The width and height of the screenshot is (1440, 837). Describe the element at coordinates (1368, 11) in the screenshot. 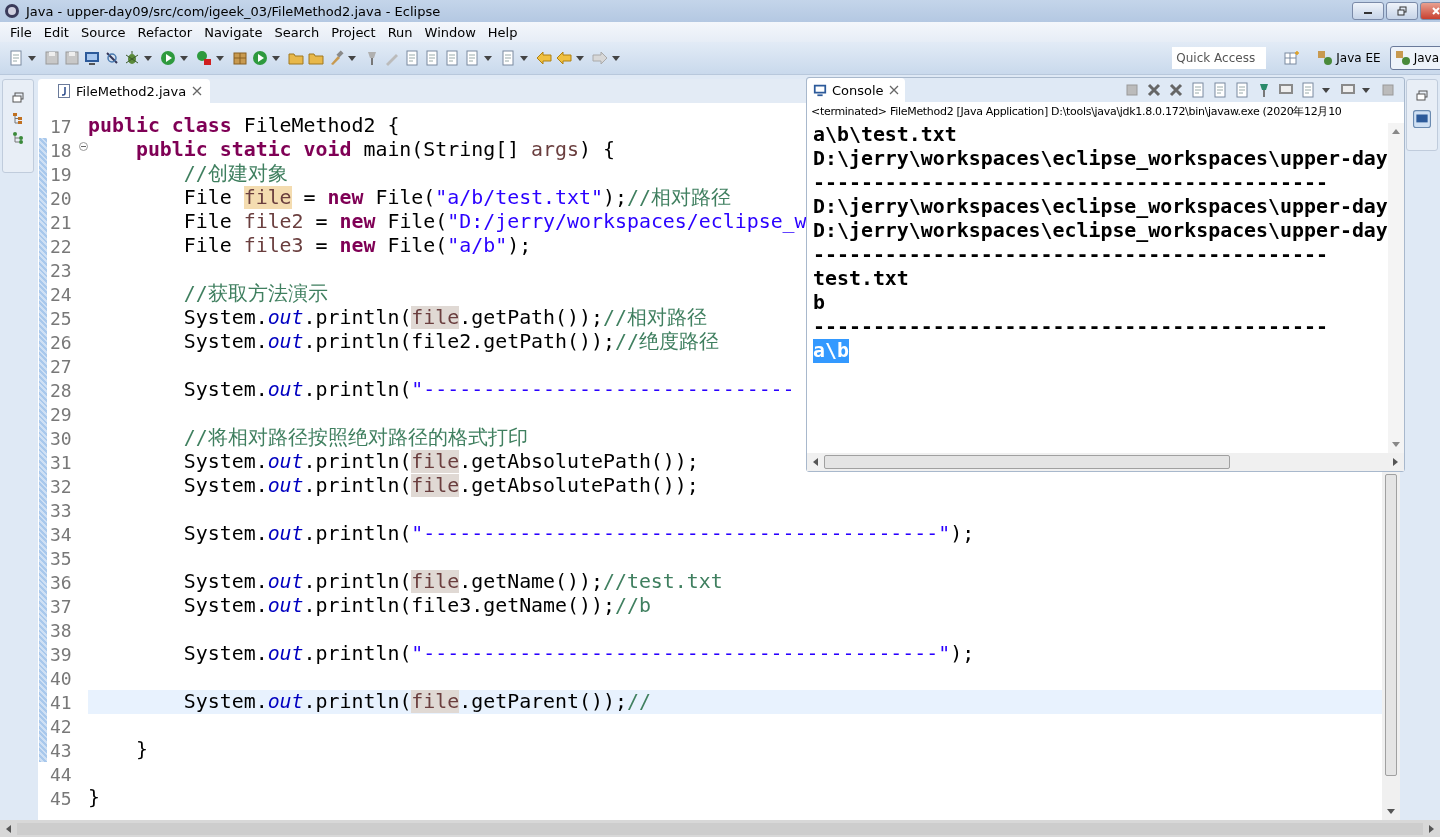

I see `minimize-button` at that location.